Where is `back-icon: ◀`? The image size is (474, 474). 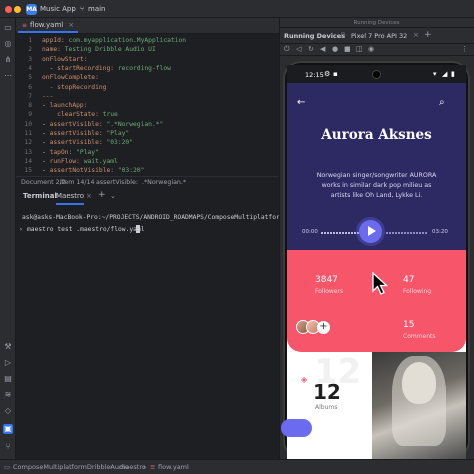 back-icon: ◀ is located at coordinates (322, 49).